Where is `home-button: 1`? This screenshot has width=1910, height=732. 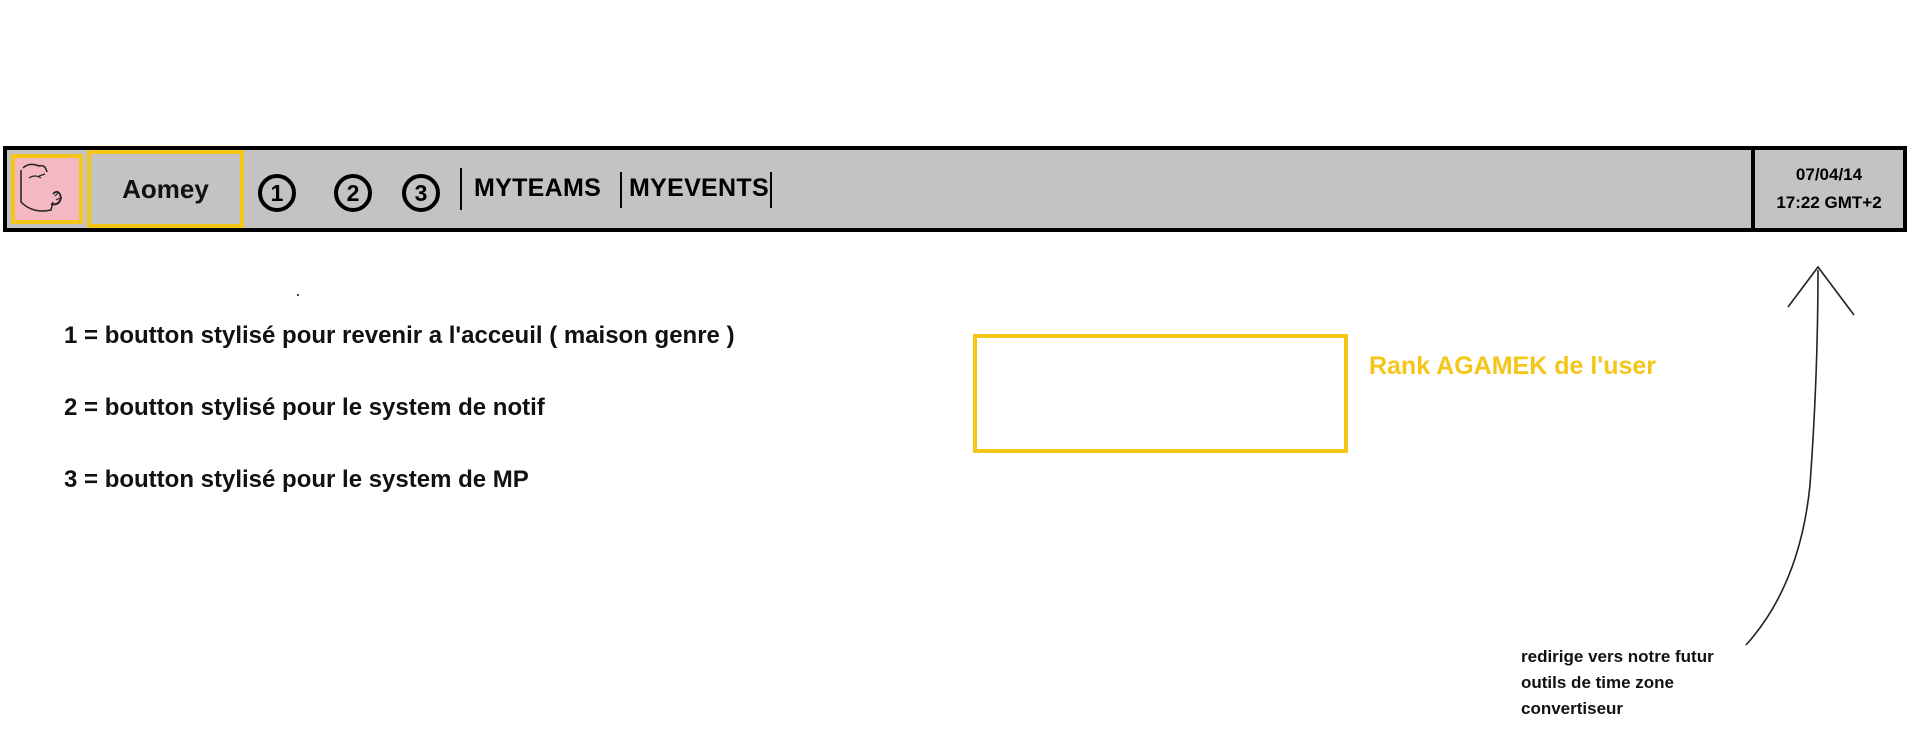 home-button: 1 is located at coordinates (277, 193).